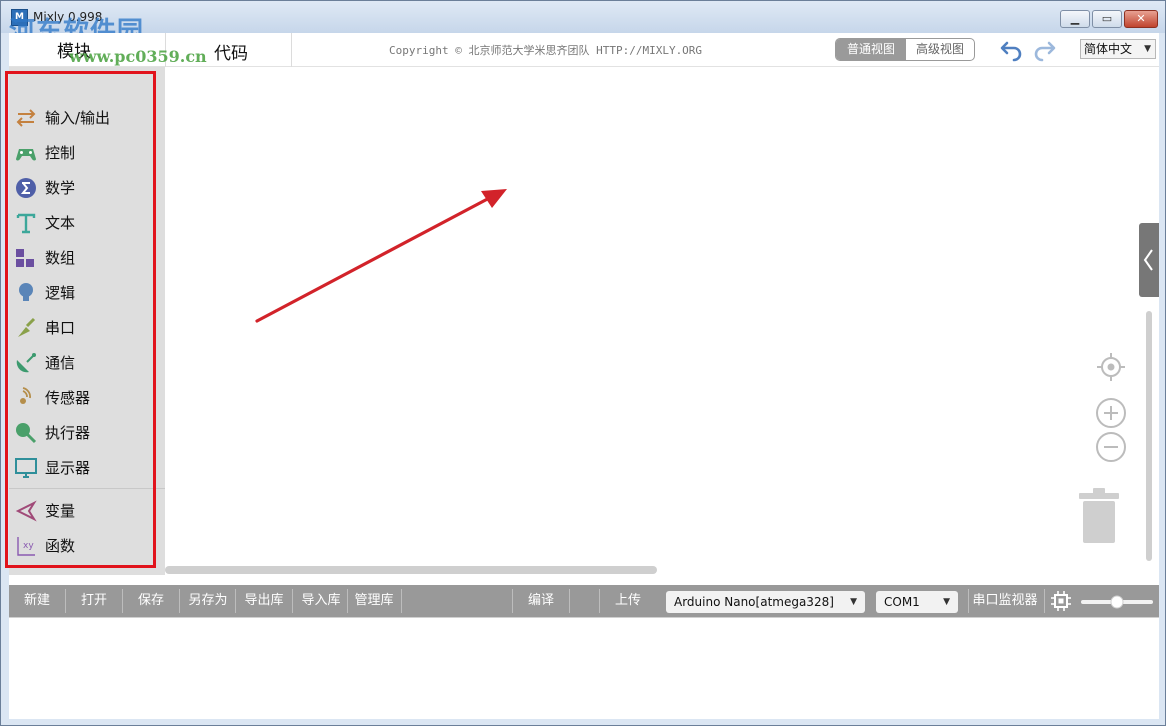  I want to click on board-select: Arduino Nano[atmega328] ▼, so click(765, 602).